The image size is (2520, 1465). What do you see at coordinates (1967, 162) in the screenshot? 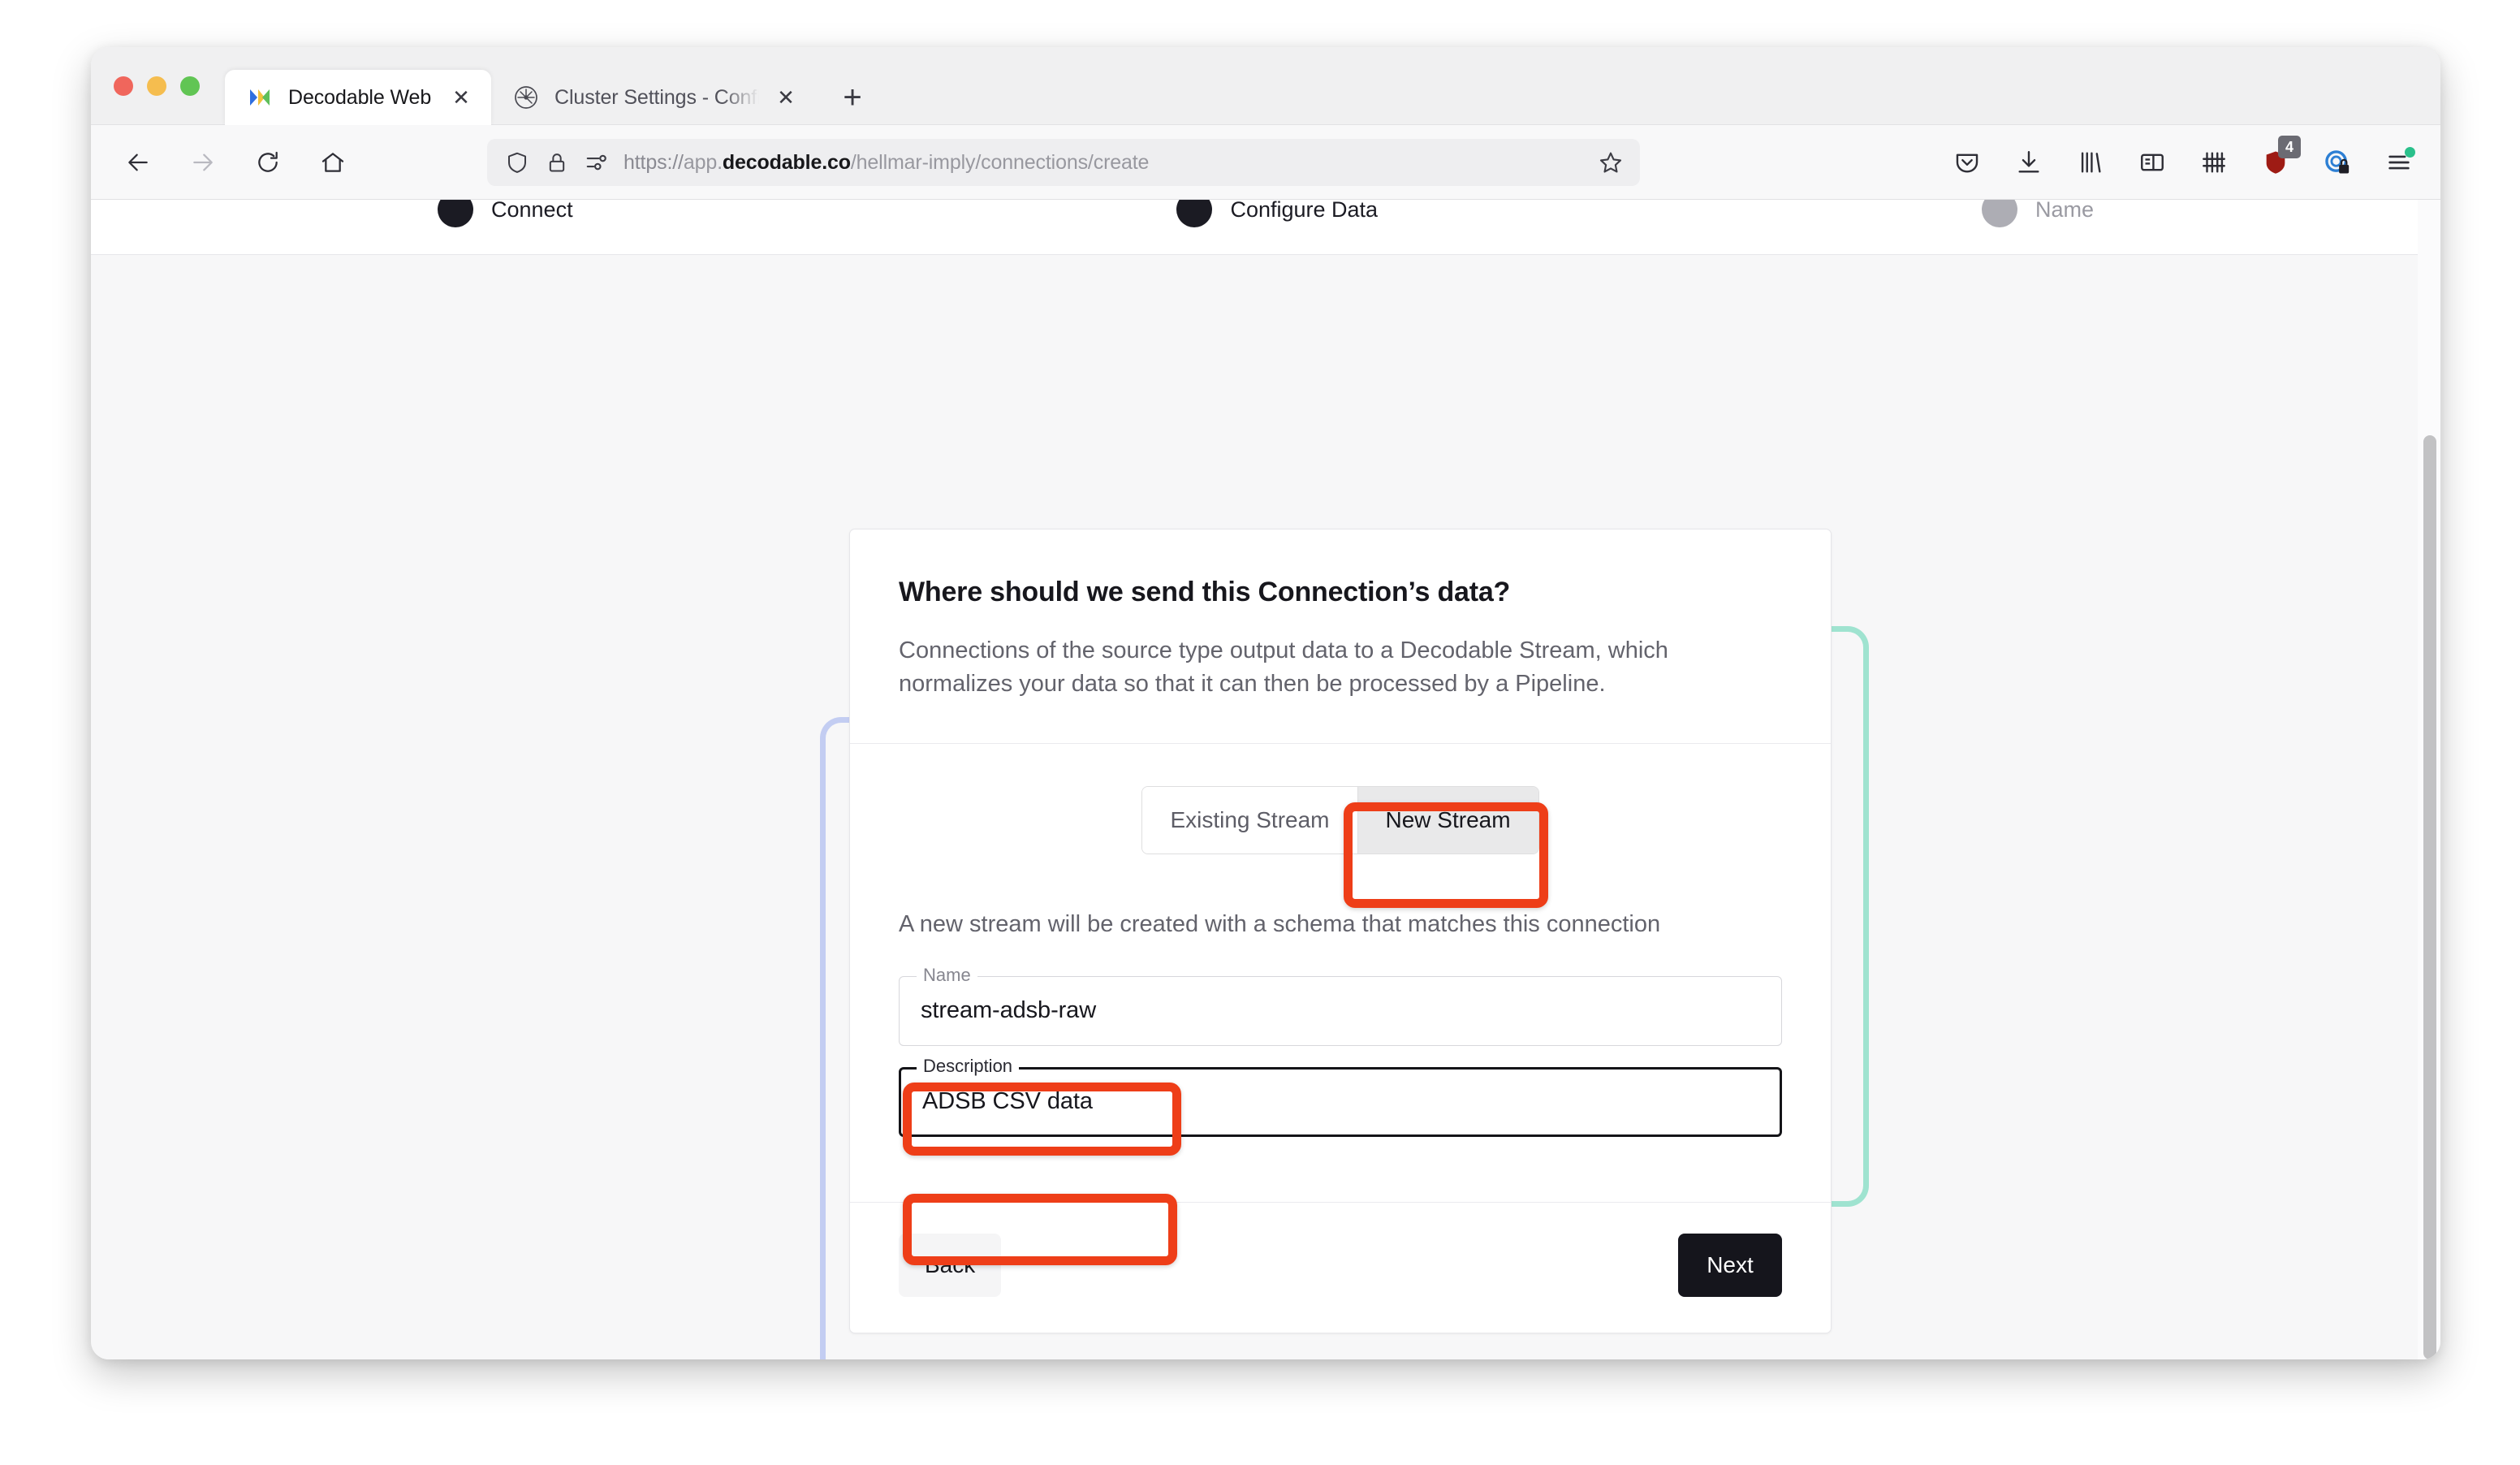
I see `pocket-icon` at bounding box center [1967, 162].